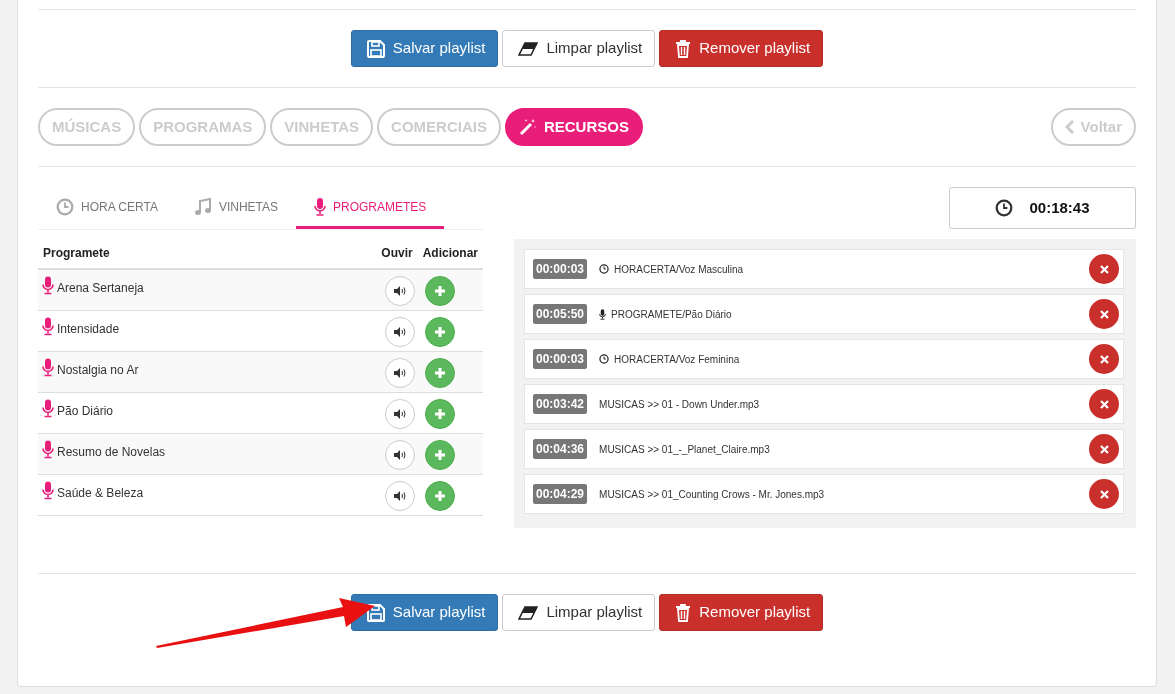 This screenshot has width=1175, height=694. Describe the element at coordinates (679, 404) in the screenshot. I see `track-name: MUSICAS >> 01 - Down Under.mp3` at that location.